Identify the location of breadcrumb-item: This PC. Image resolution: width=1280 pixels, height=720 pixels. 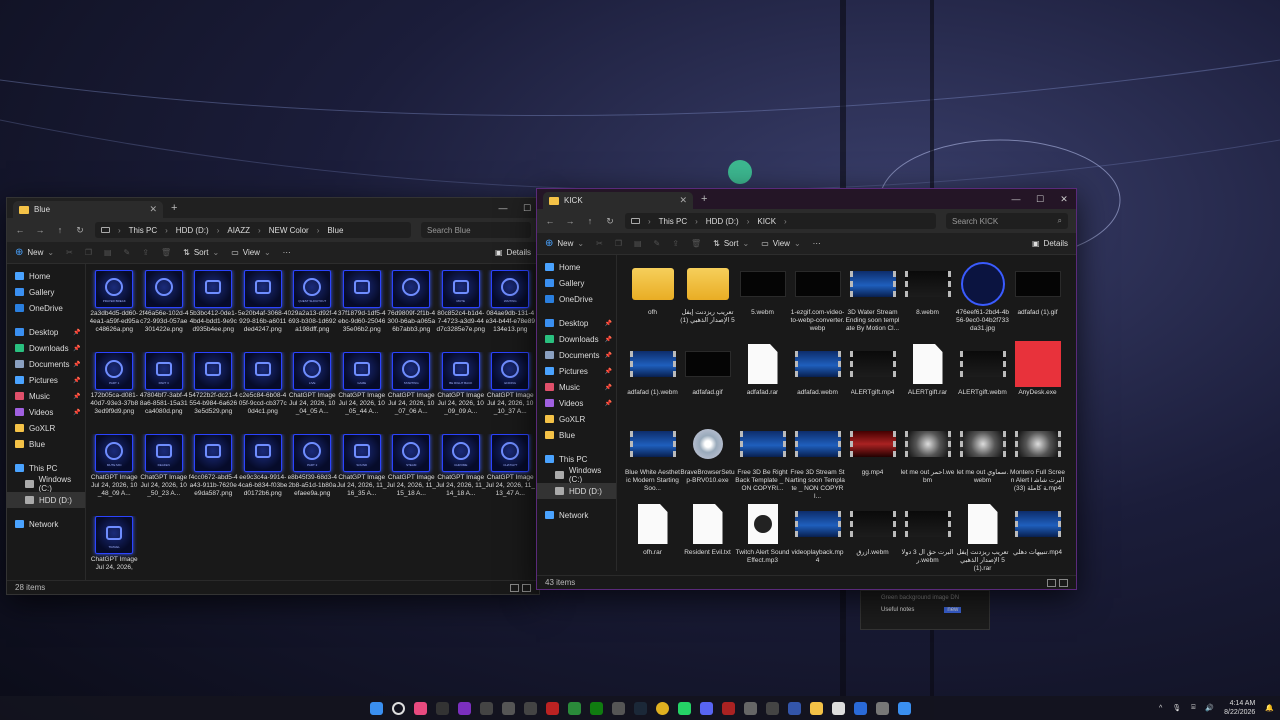
(673, 221).